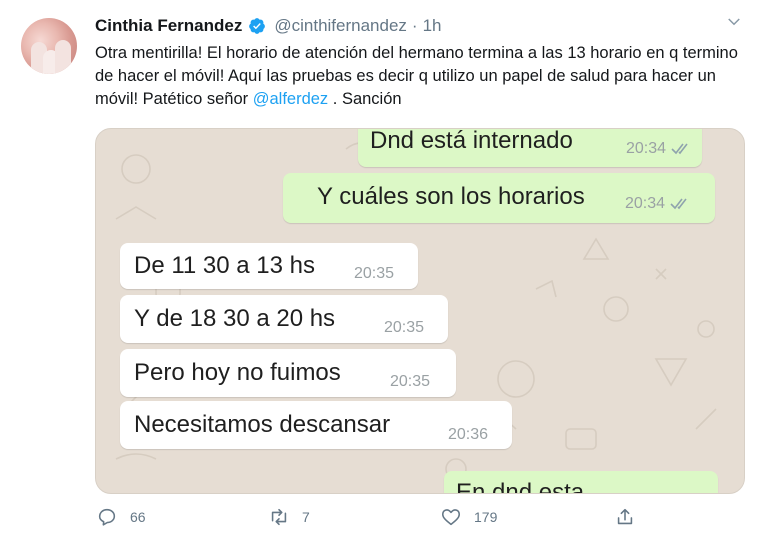 This screenshot has height=542, width=767. Describe the element at coordinates (225, 265) in the screenshot. I see `message-text: De 11 30 a 13 hs` at that location.